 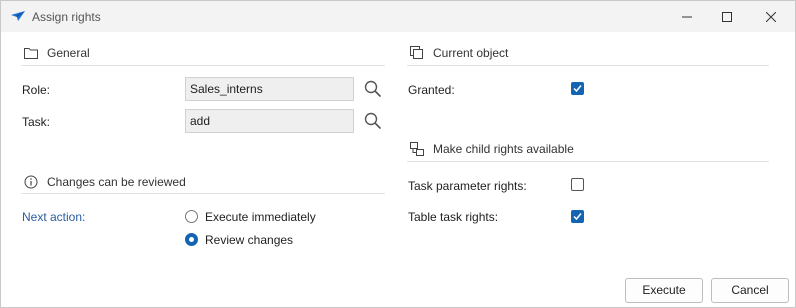 I want to click on info-icon, so click(x=31, y=182).